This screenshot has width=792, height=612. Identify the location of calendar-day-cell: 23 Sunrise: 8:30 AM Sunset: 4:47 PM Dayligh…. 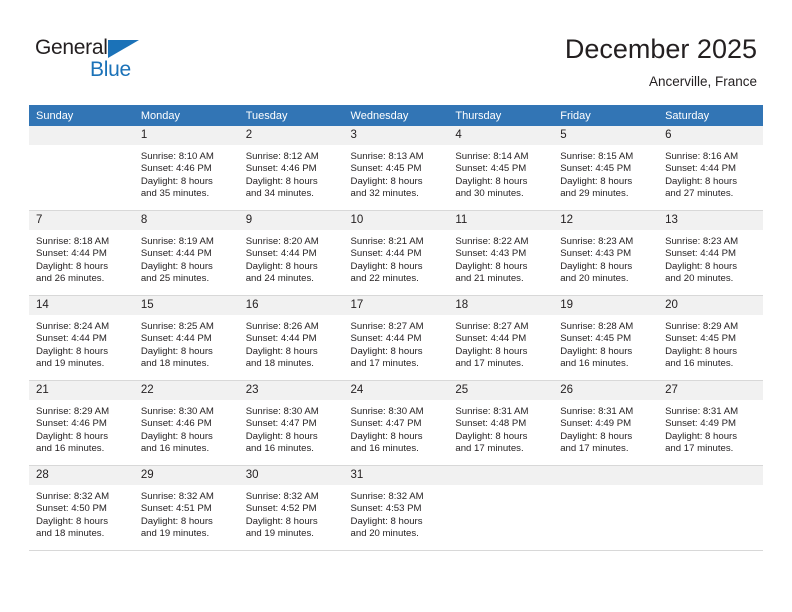
(291, 423).